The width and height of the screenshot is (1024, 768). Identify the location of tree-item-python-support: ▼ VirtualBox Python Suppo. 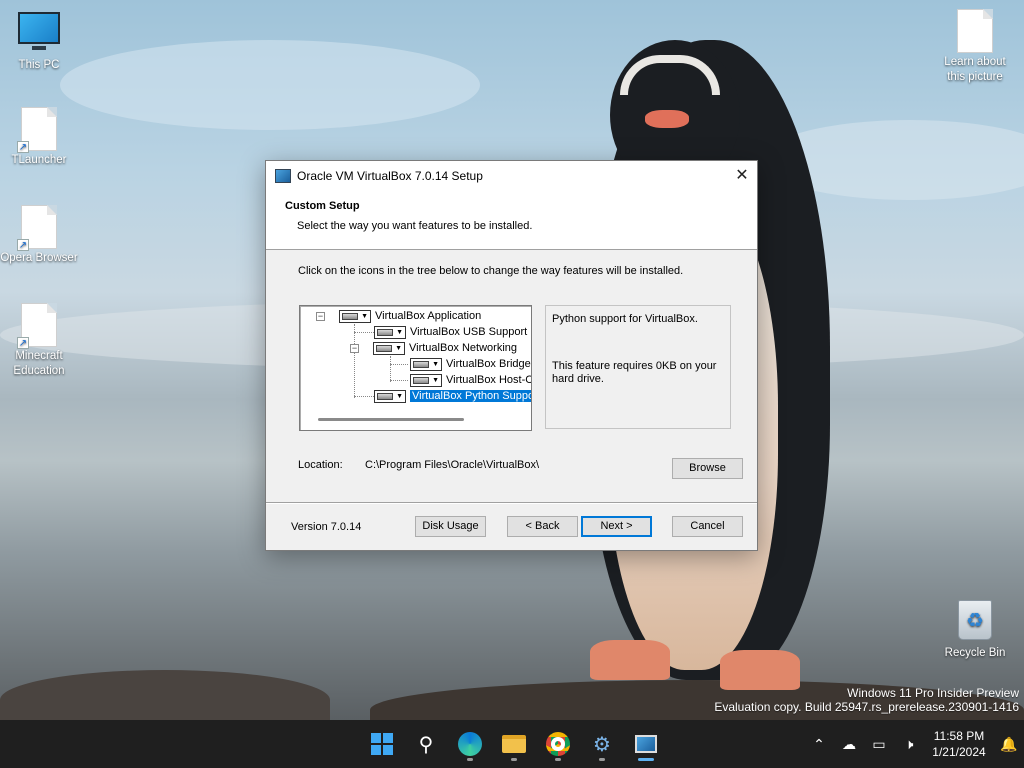
(452, 396).